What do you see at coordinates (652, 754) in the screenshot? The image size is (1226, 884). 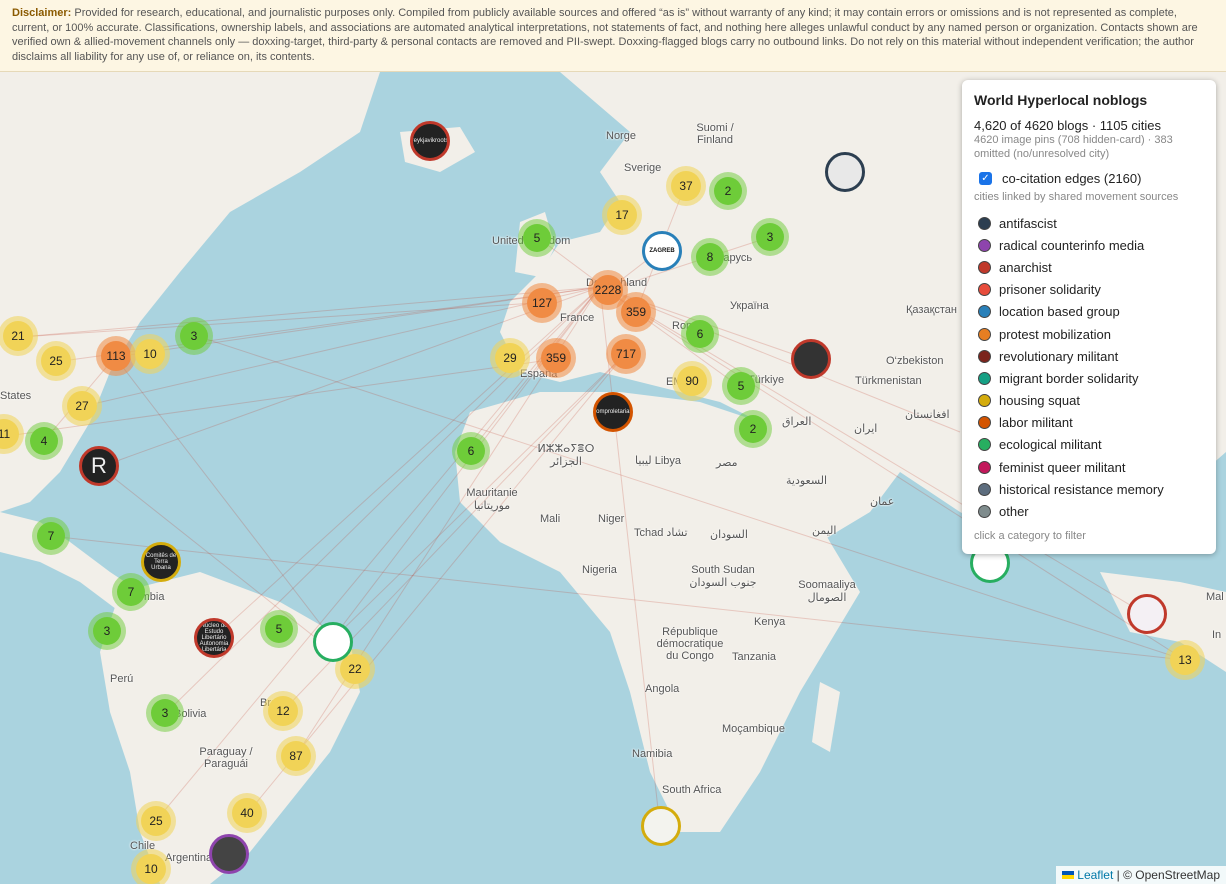 I see `map-label-namibia: Namibia` at bounding box center [652, 754].